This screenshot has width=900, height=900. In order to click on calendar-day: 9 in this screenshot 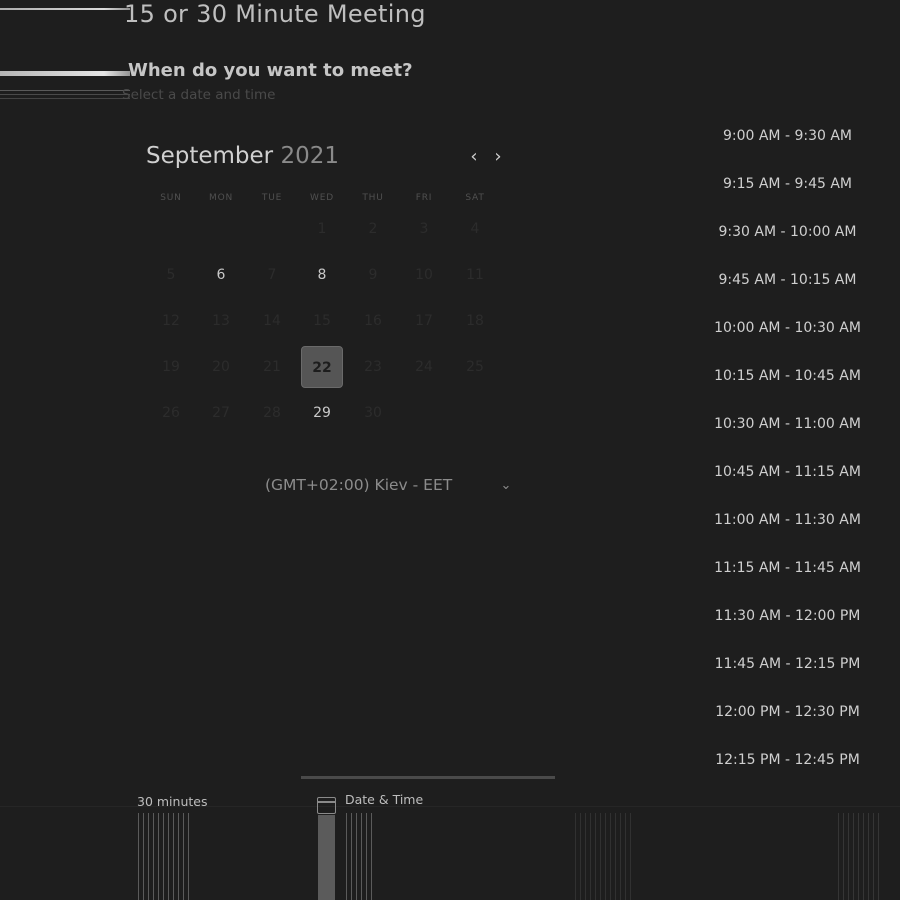, I will do `click(373, 275)`.